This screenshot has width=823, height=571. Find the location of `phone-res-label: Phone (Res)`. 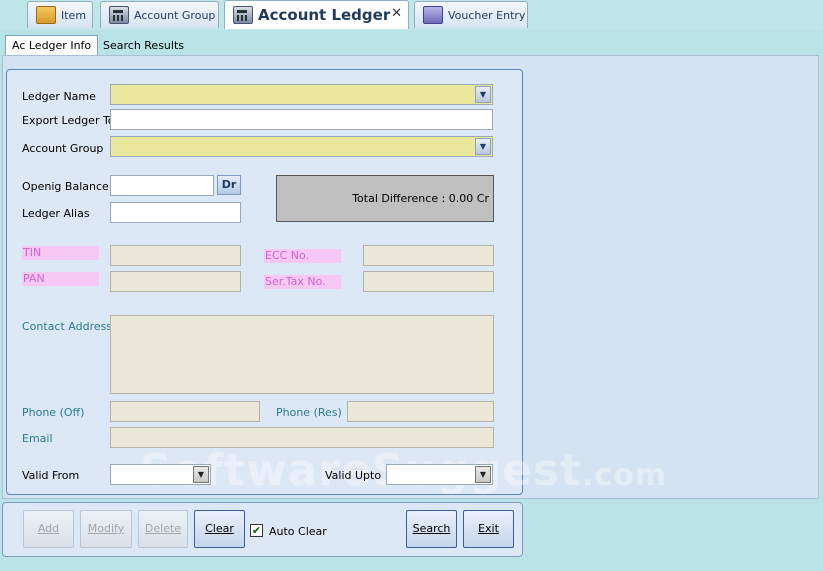

phone-res-label: Phone (Res) is located at coordinates (309, 412).